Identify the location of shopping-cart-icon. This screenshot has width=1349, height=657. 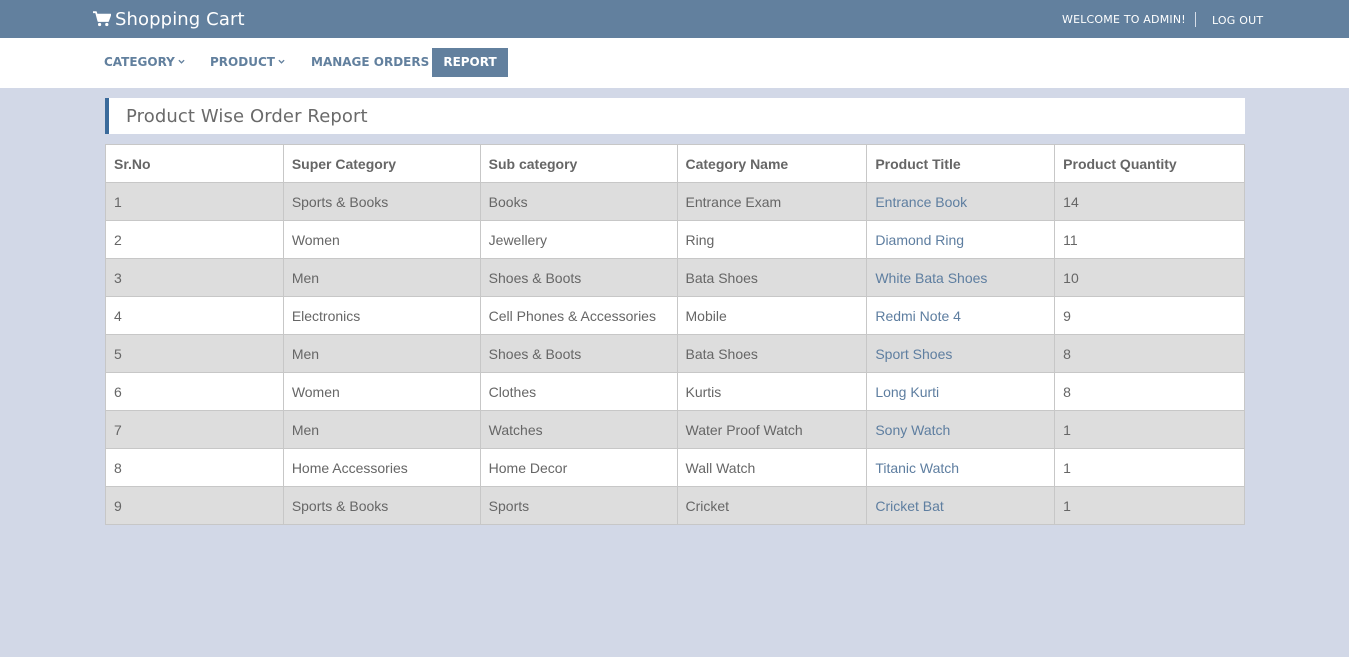
(102, 19).